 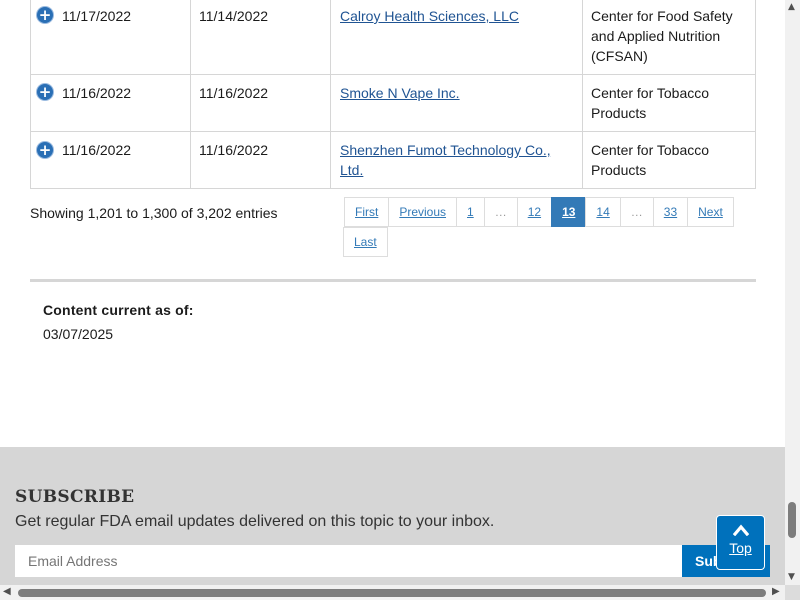 I want to click on page-first-button: First, so click(x=367, y=212).